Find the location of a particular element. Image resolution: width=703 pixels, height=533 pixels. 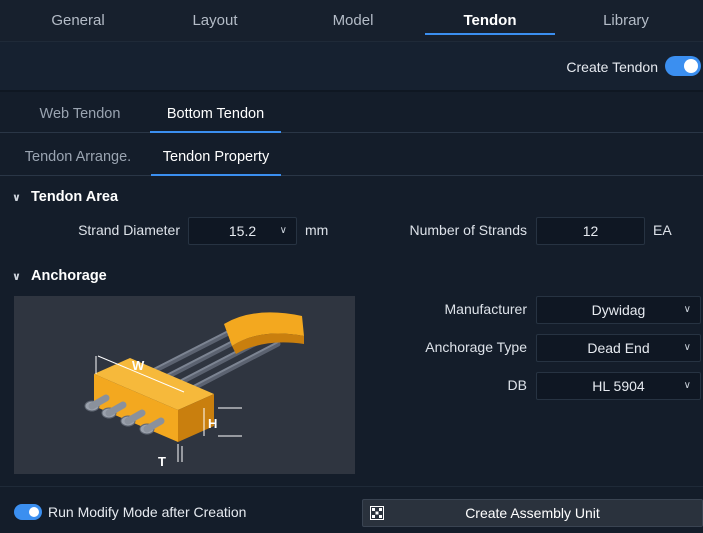

number-of-strands-unit: EA is located at coordinates (662, 230).